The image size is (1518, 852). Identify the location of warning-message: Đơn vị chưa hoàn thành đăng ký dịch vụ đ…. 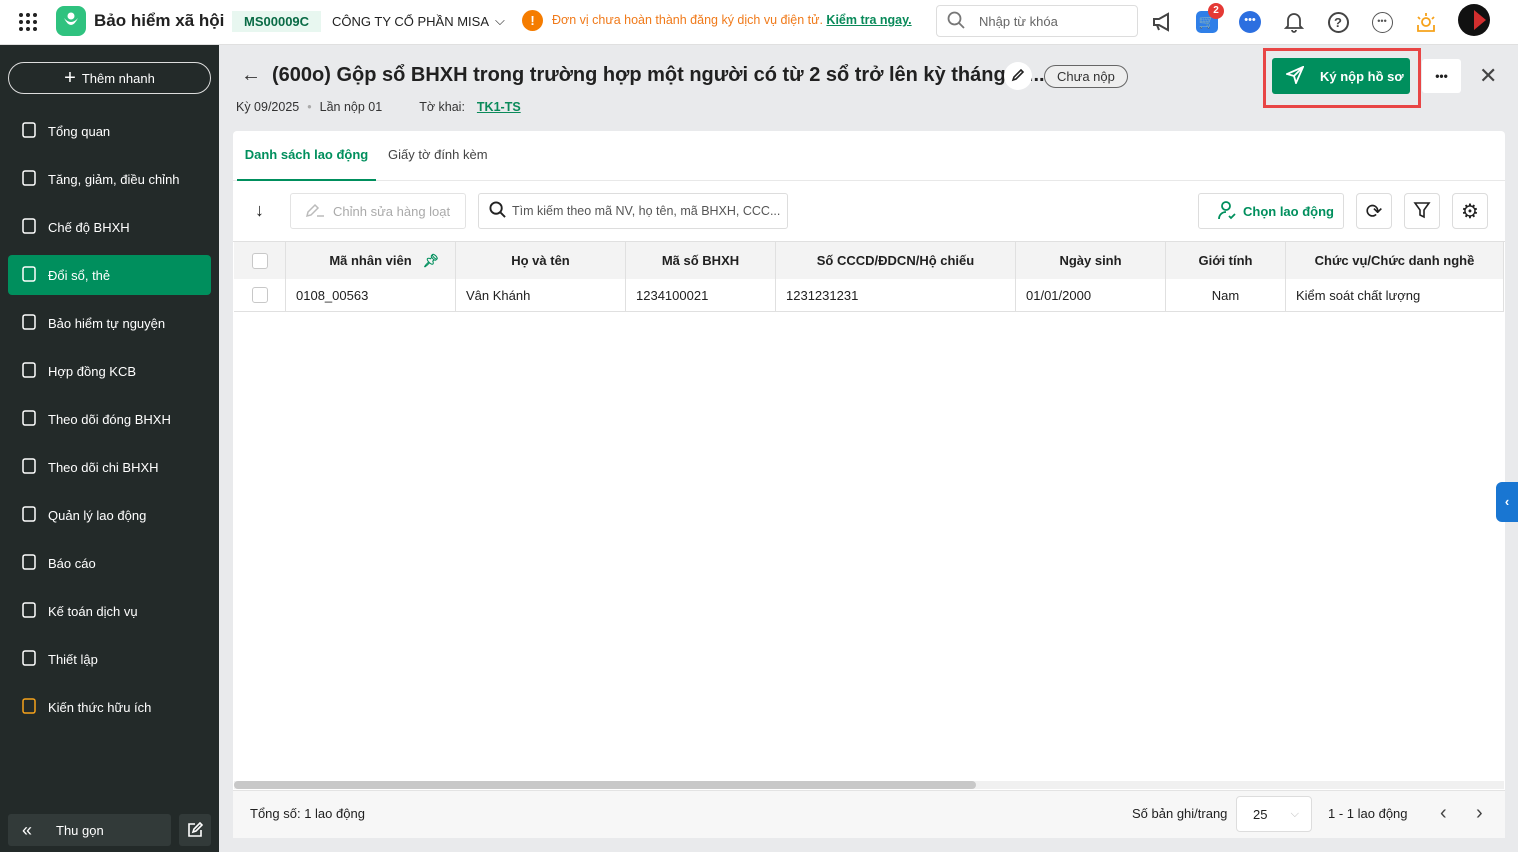
(687, 20).